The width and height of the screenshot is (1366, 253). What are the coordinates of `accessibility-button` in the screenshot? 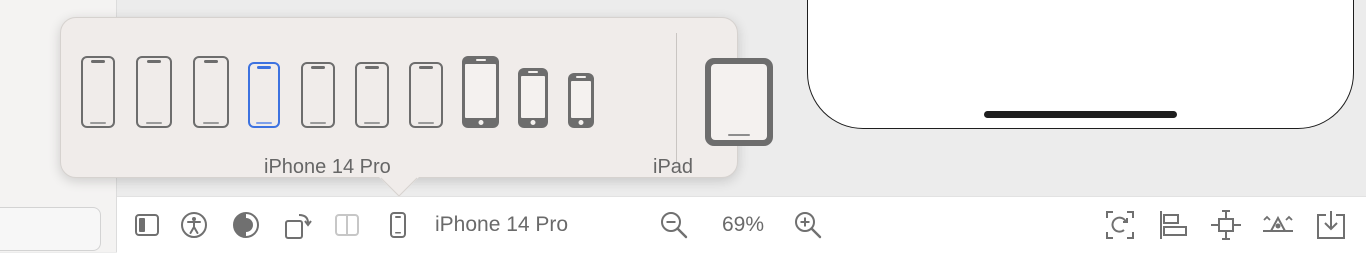 It's located at (194, 225).